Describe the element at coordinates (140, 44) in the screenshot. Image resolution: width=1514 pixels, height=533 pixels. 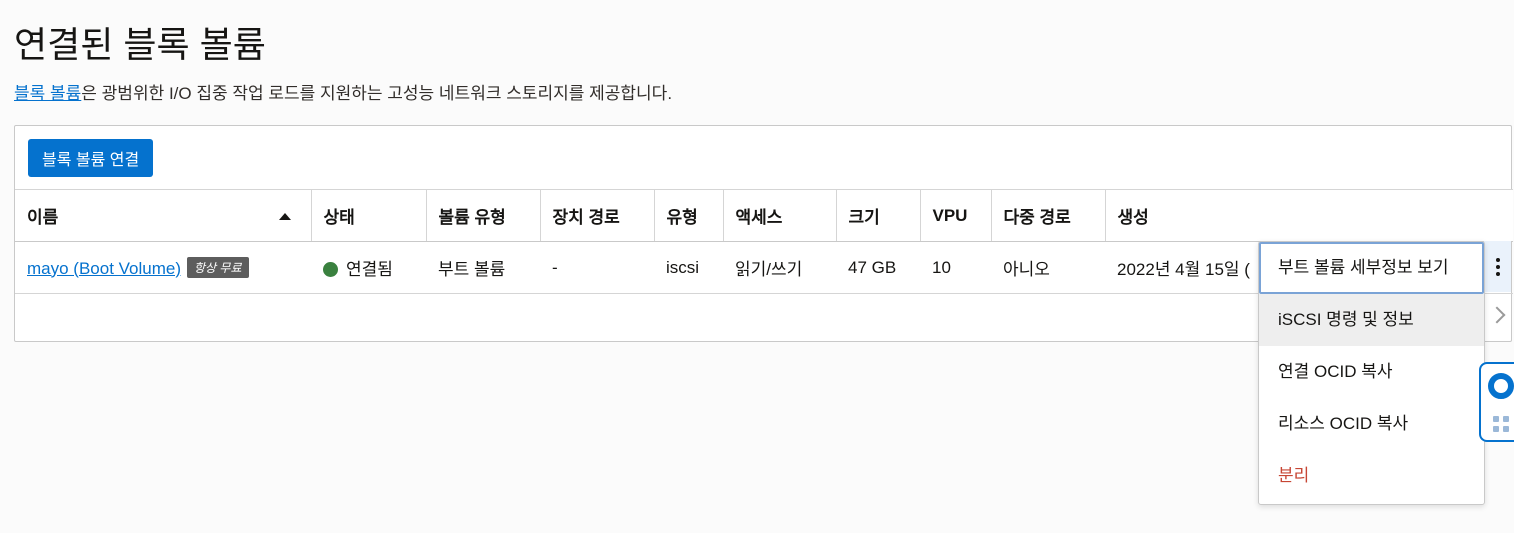
I see `page-title: 연결된 블록 볼륨` at that location.